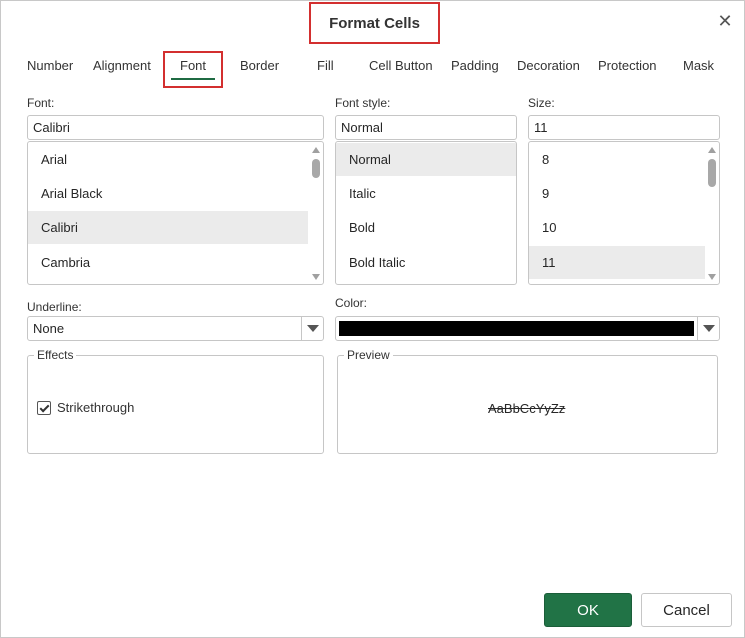 The height and width of the screenshot is (638, 745). Describe the element at coordinates (316, 150) in the screenshot. I see `font-scroll-up-arrow` at that location.